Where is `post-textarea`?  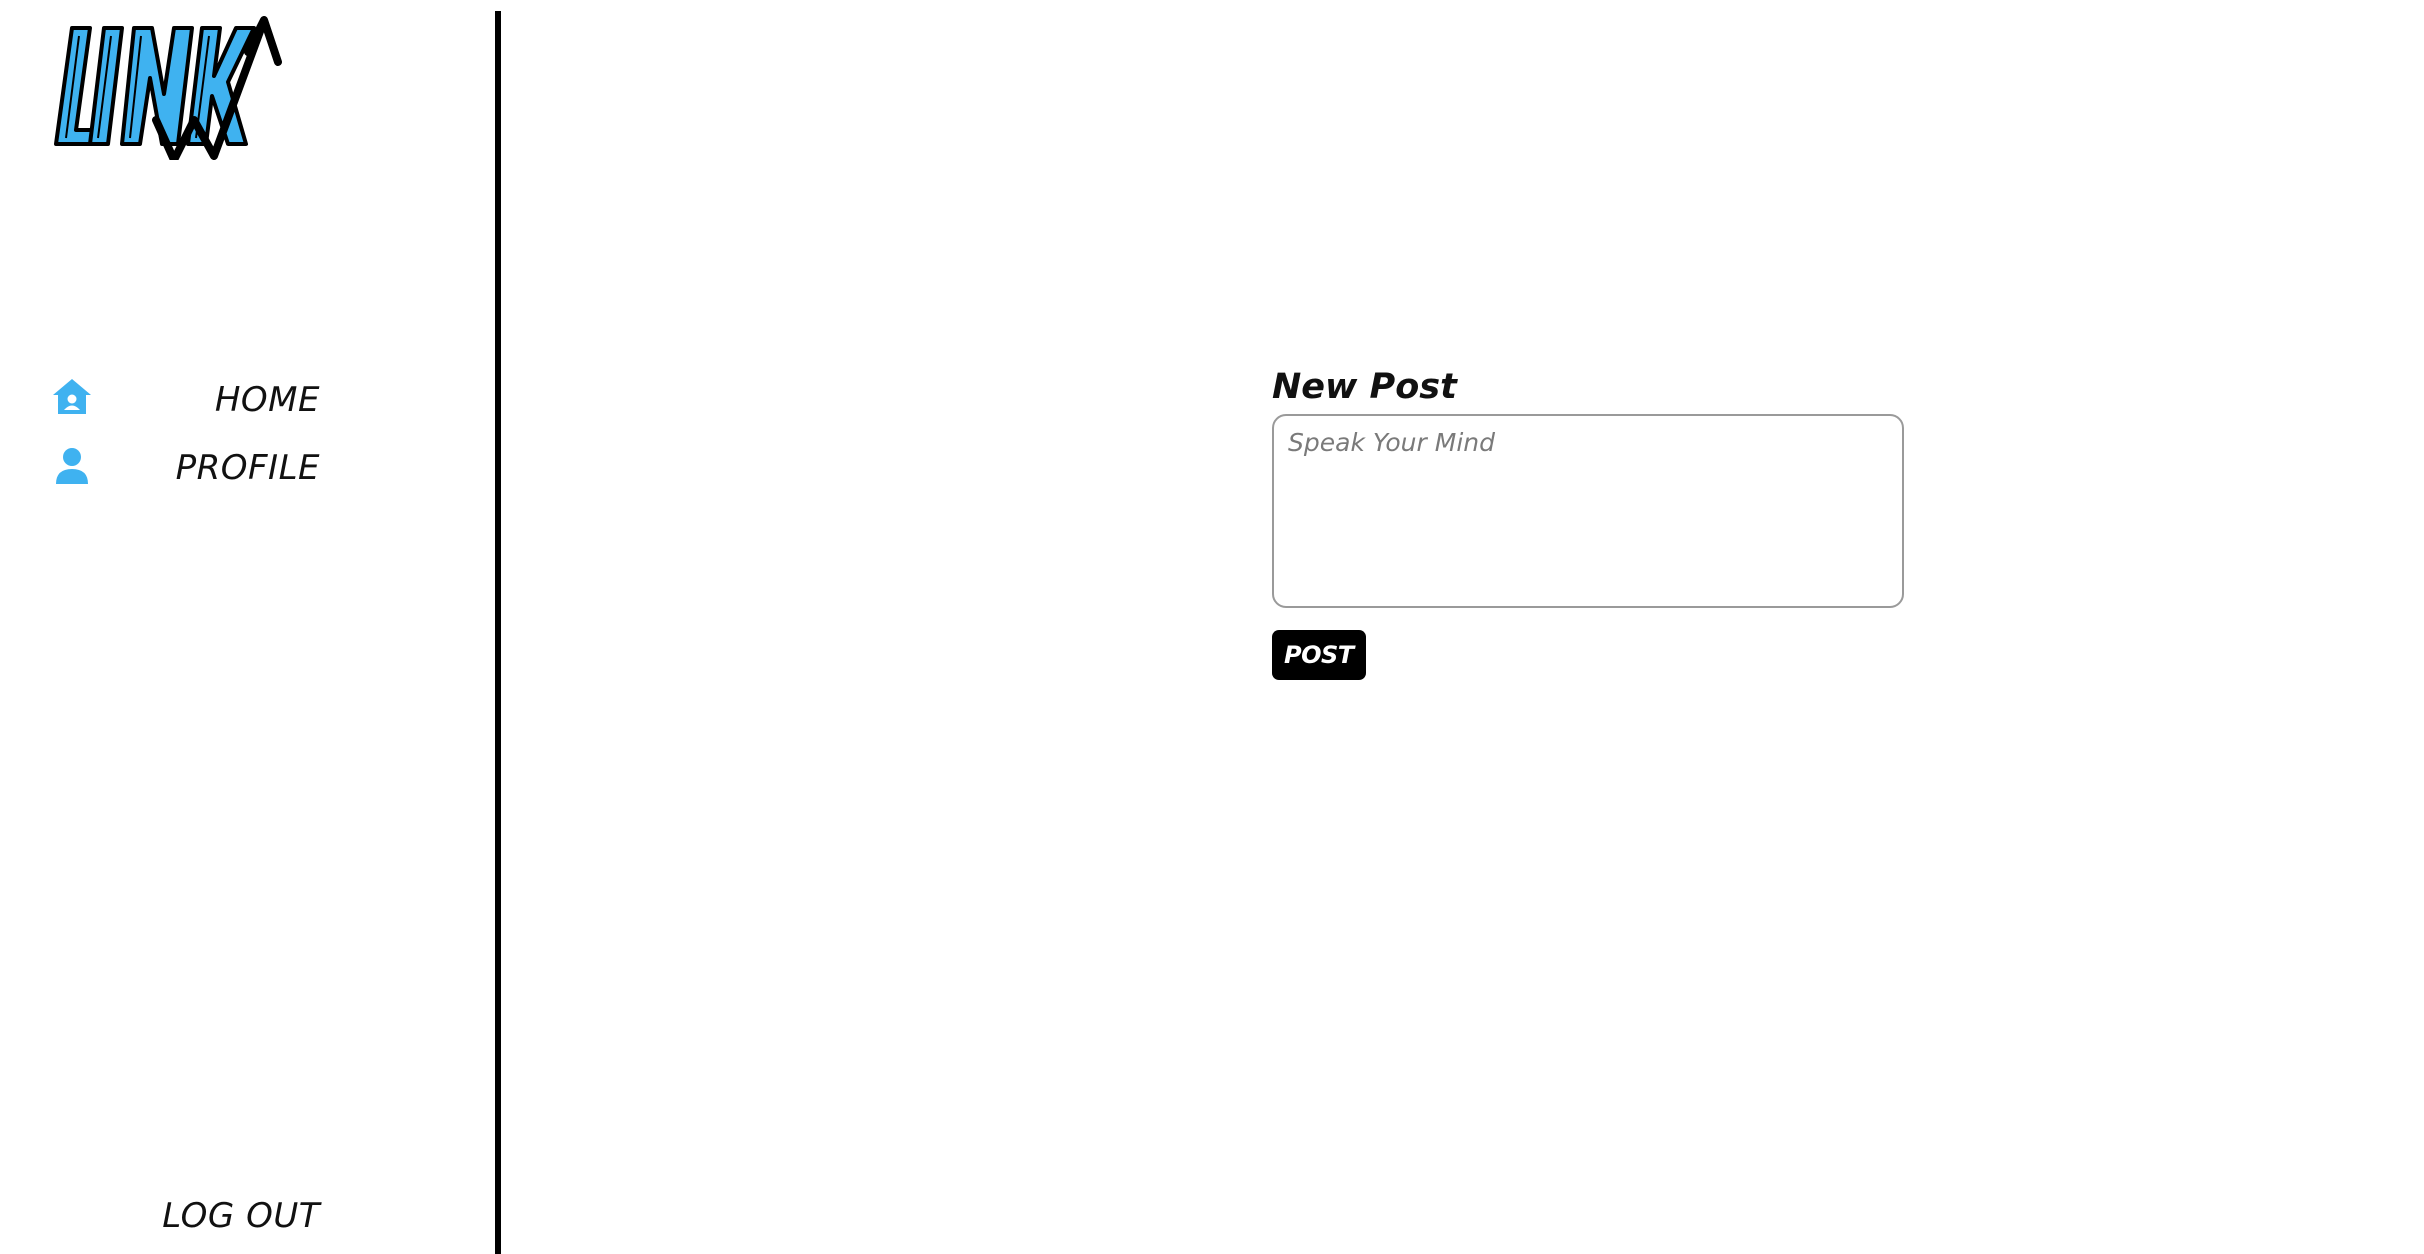
post-textarea is located at coordinates (1588, 511).